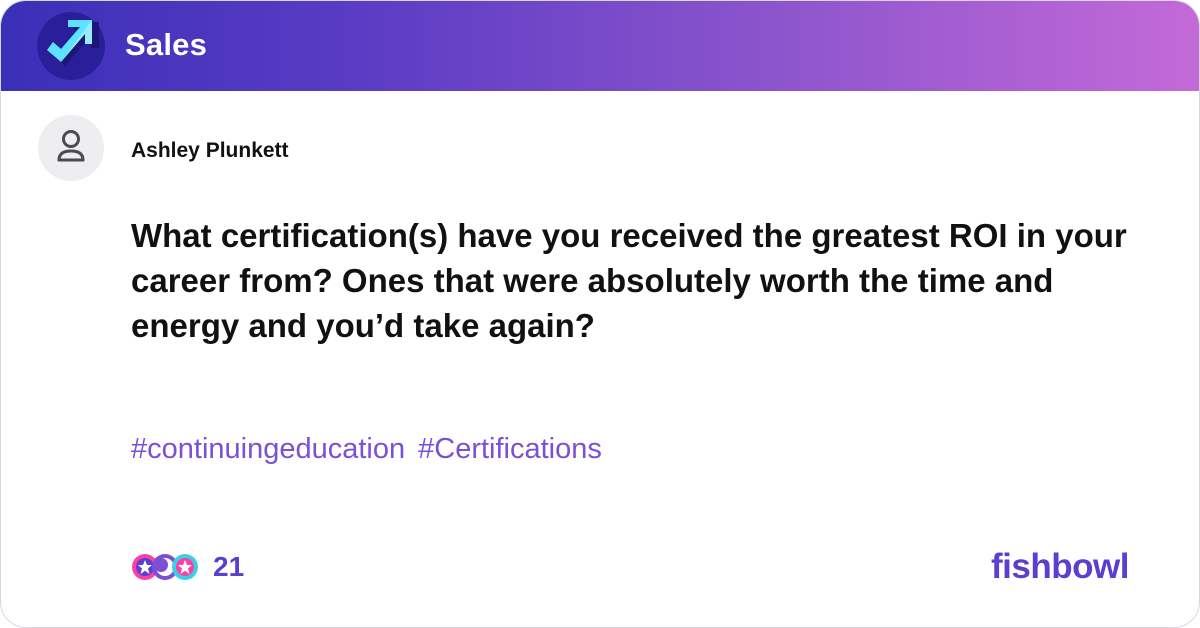 Image resolution: width=1200 pixels, height=628 pixels. Describe the element at coordinates (229, 566) in the screenshot. I see `reaction-count: 21` at that location.